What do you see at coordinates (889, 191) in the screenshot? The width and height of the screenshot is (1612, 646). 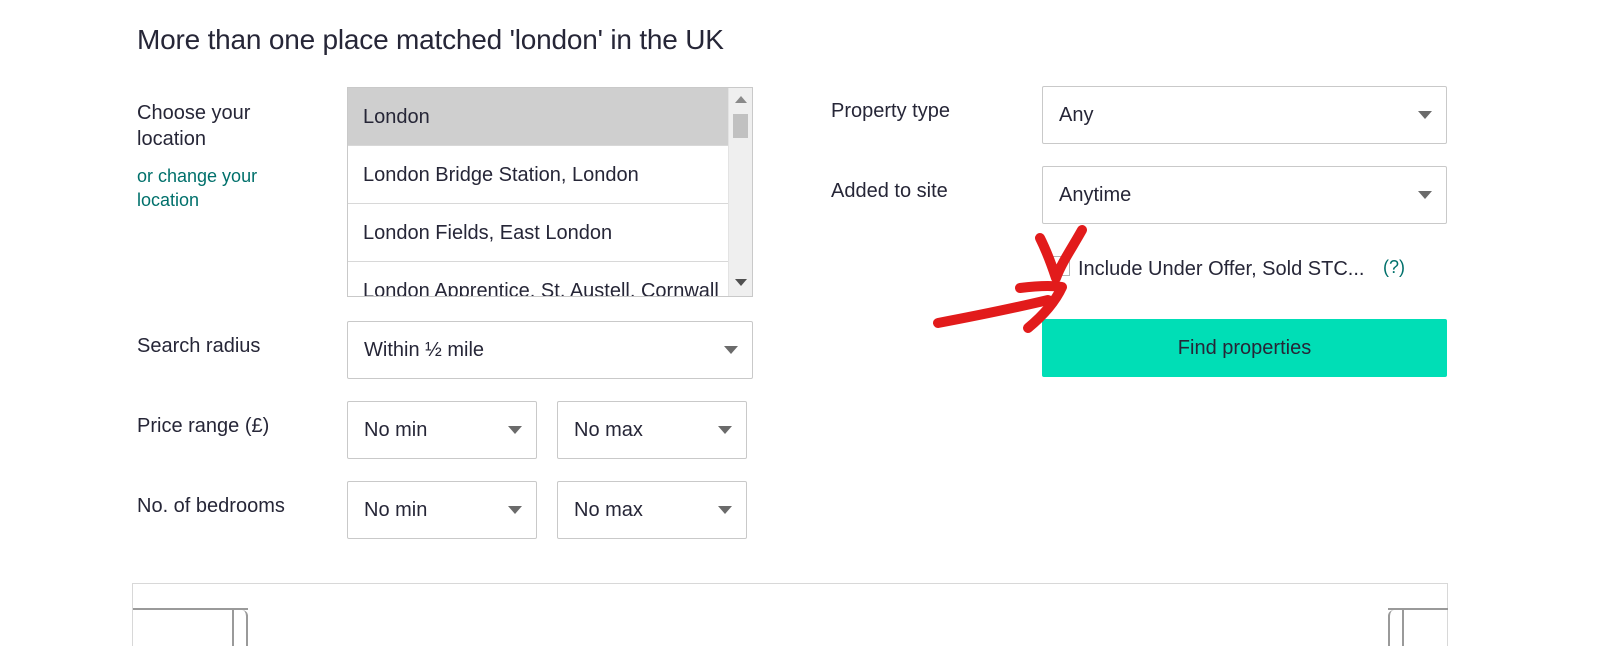 I see `added-to-site-label: Added to site` at bounding box center [889, 191].